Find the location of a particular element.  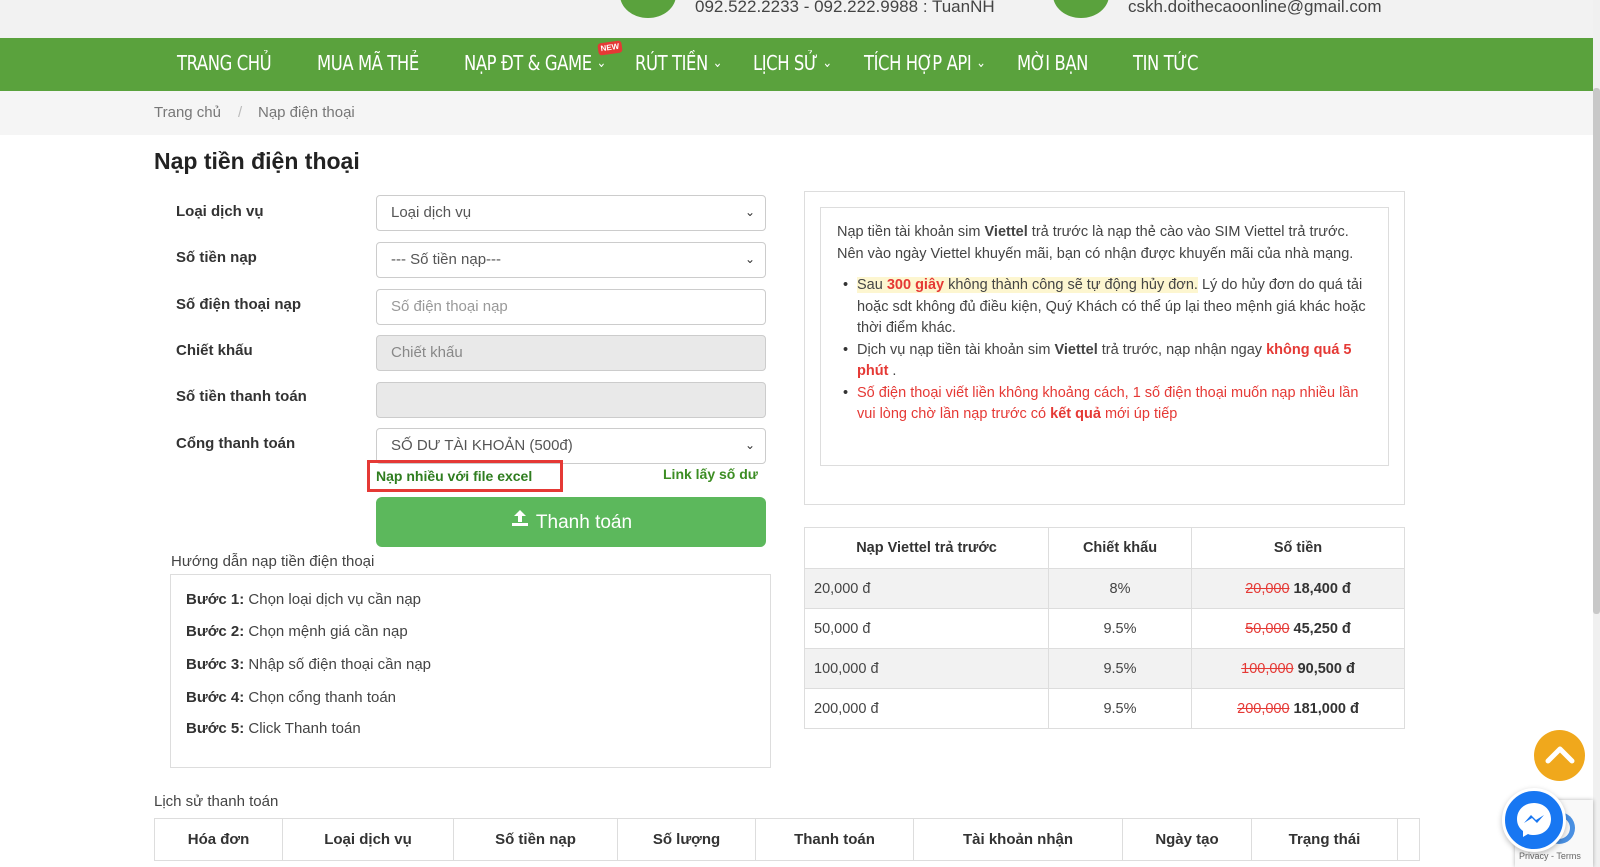

bulk-excel-link: Nạp nhiều với file excel is located at coordinates (465, 476).